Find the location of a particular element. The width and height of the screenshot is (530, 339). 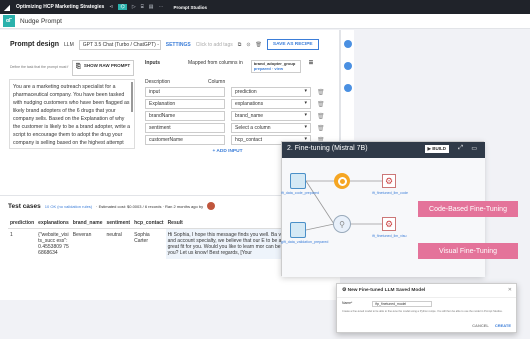

history-panel-icon is located at coordinates (347, 88).